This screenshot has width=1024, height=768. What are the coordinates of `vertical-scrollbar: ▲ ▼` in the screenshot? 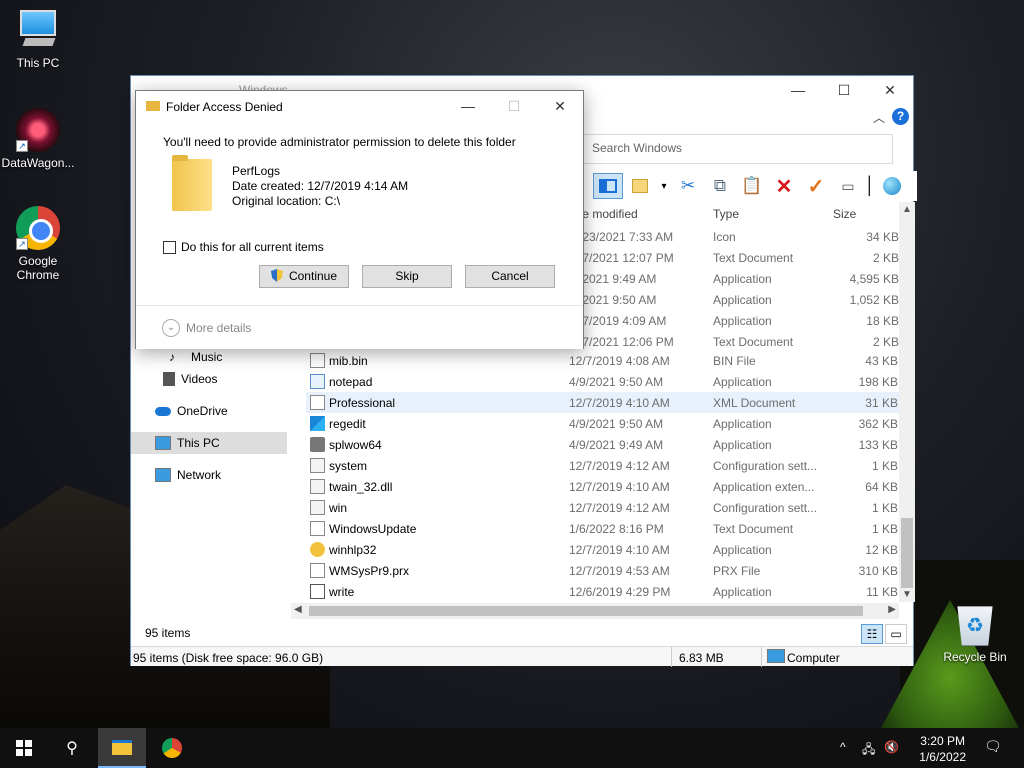 It's located at (907, 402).